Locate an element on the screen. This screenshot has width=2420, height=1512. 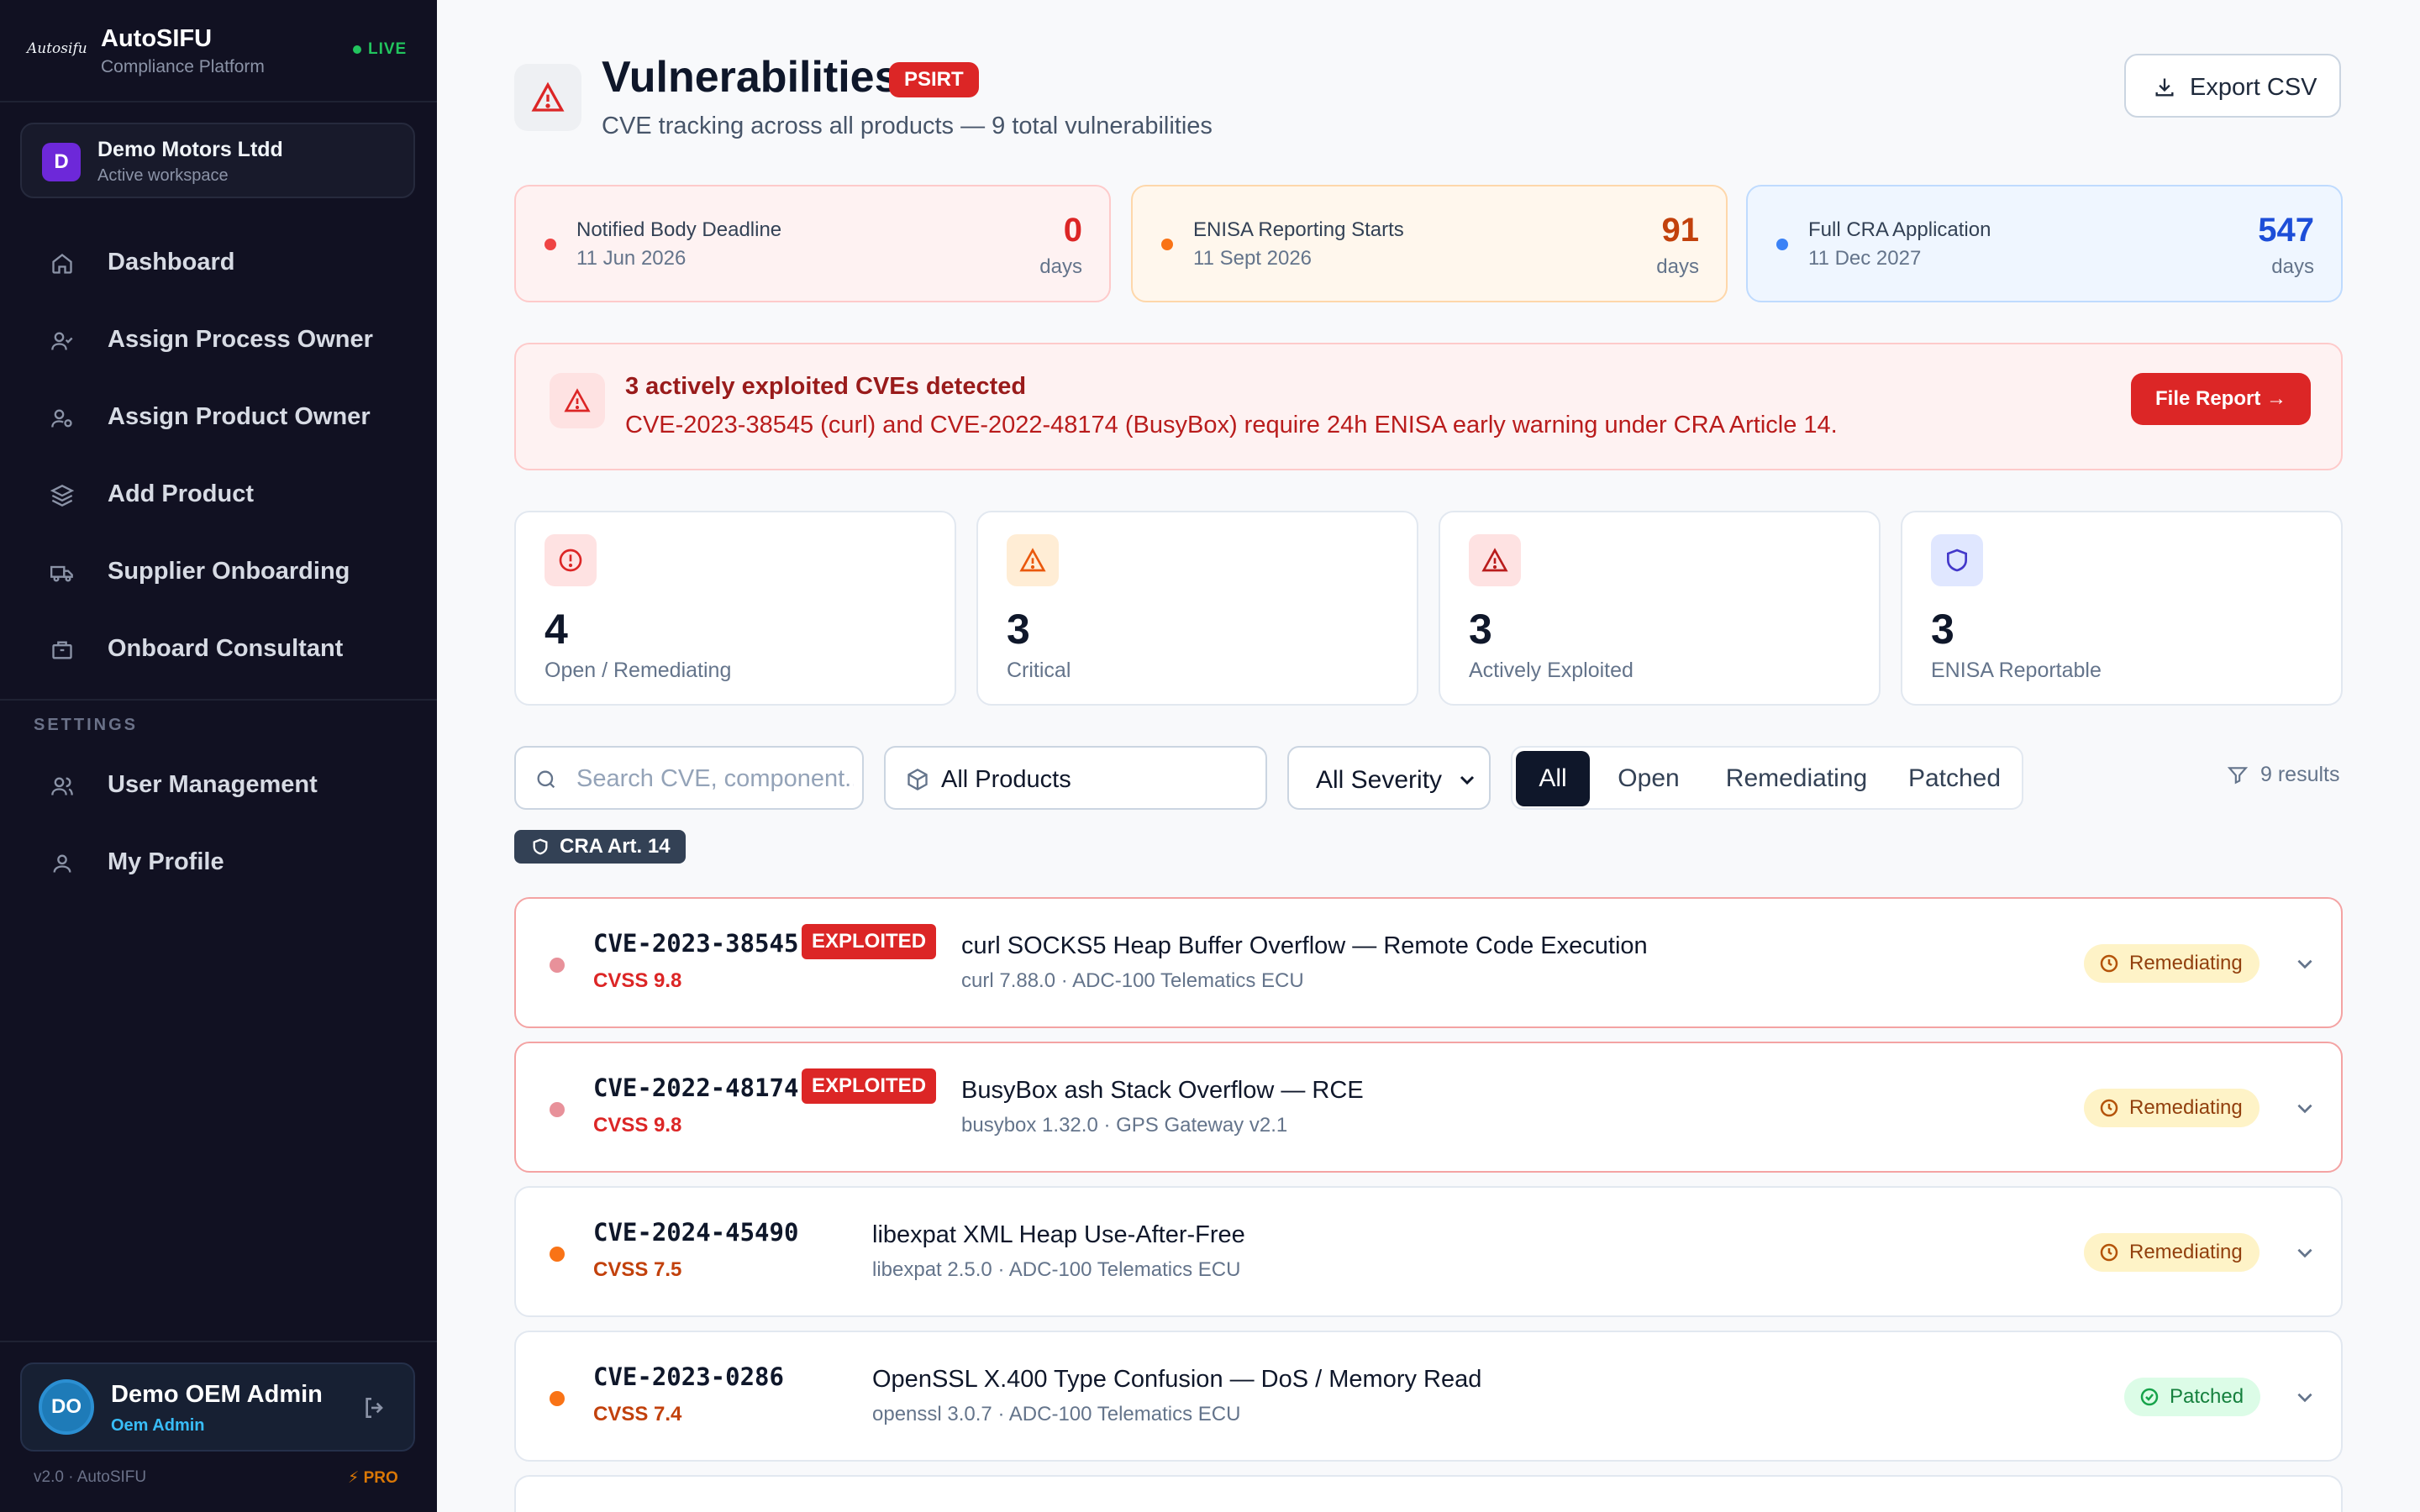
layers-icon is located at coordinates (62, 496).